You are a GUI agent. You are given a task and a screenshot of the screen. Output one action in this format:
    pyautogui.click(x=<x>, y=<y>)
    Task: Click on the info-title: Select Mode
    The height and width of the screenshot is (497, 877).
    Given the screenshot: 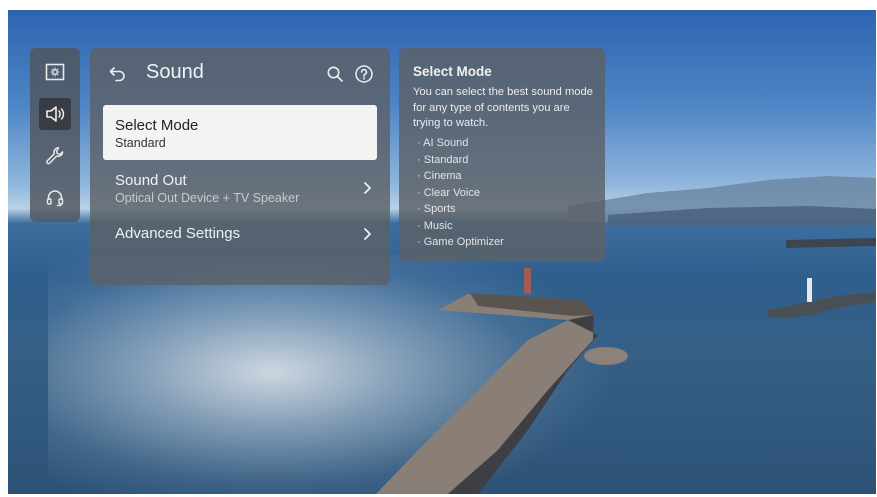 What is the action you would take?
    pyautogui.click(x=452, y=71)
    